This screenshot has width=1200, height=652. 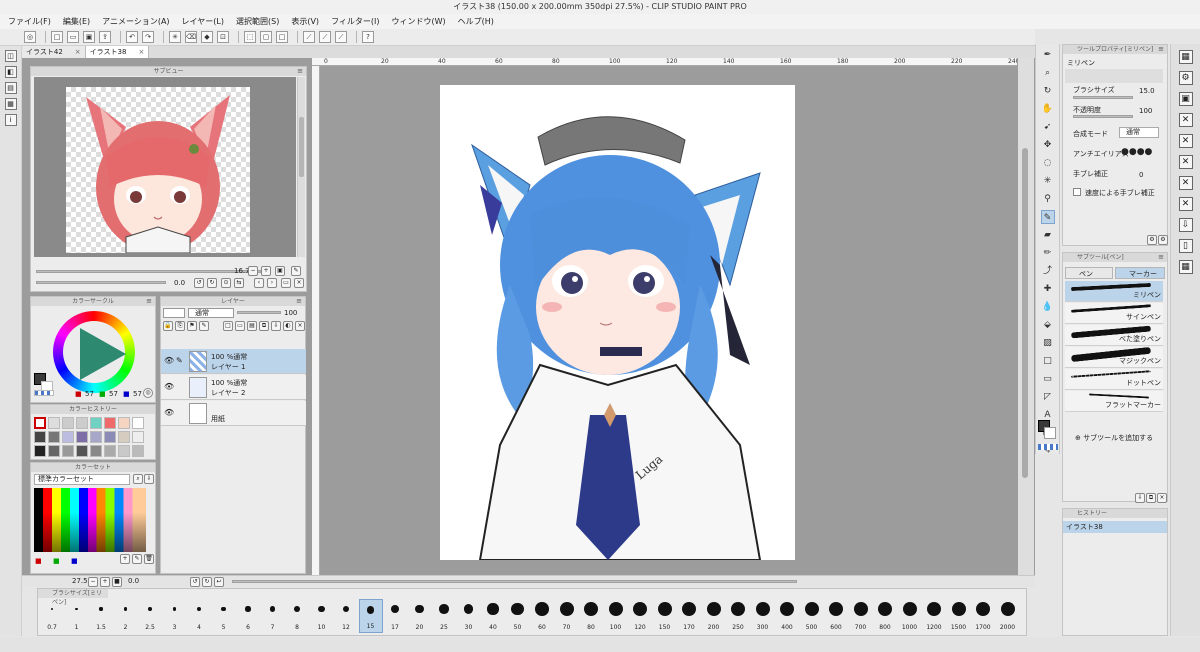 What do you see at coordinates (52, 616) in the screenshot?
I see `brush-size-option: 0.7` at bounding box center [52, 616].